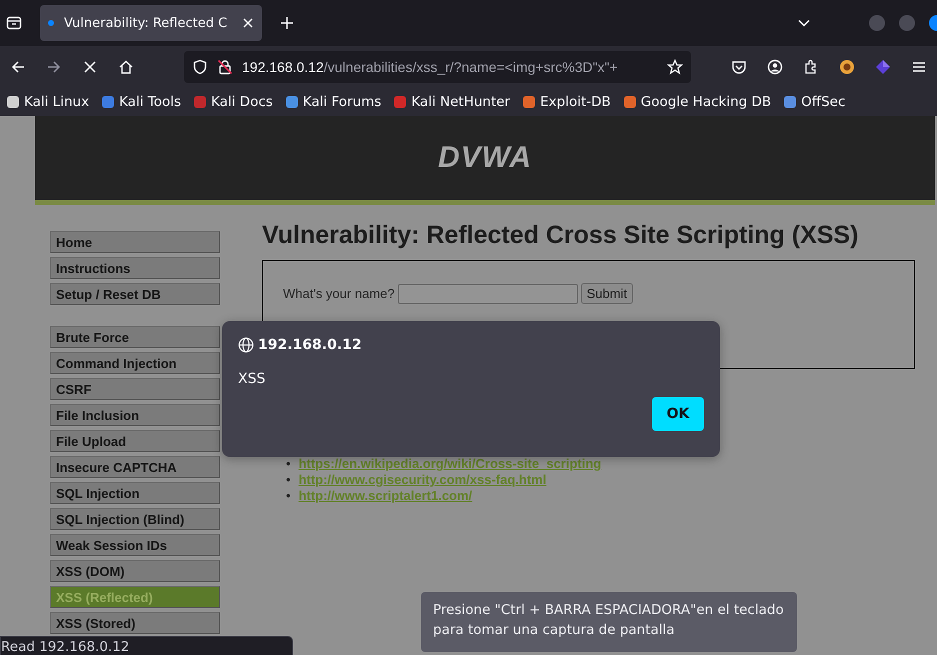  What do you see at coordinates (287, 23) in the screenshot?
I see `new-tab-icon` at bounding box center [287, 23].